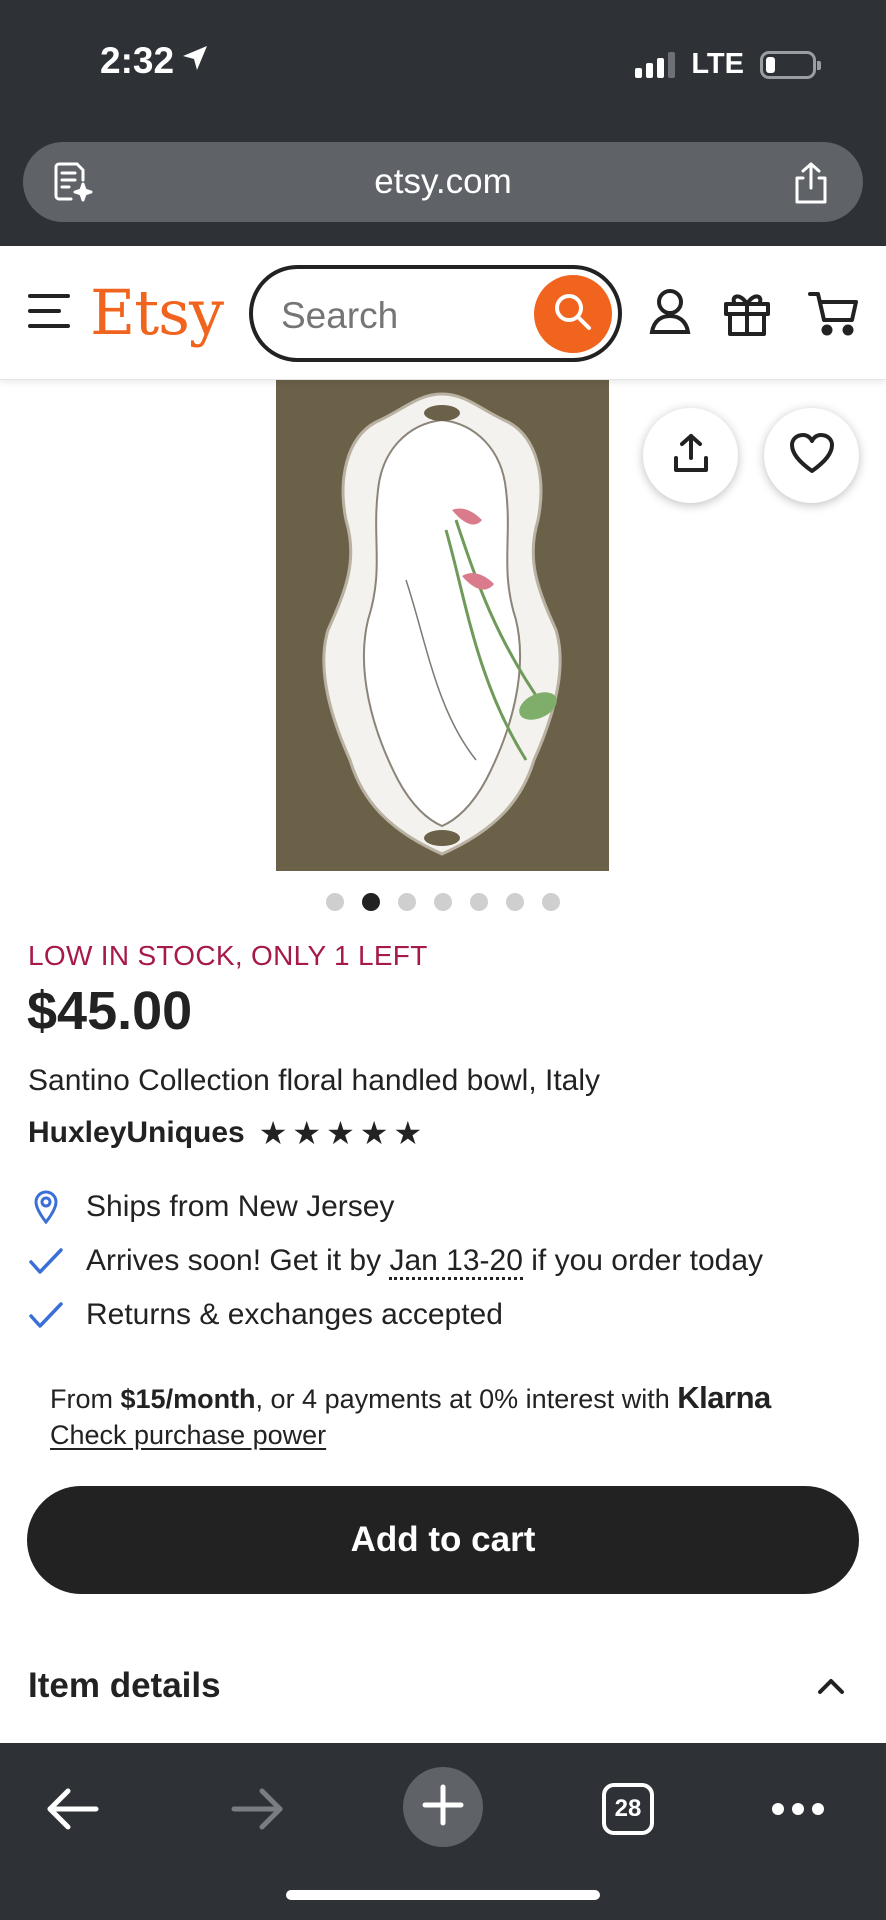 Image resolution: width=886 pixels, height=1920 pixels. Describe the element at coordinates (456, 1262) in the screenshot. I see `arrival-date-link: Jan 13-20` at that location.